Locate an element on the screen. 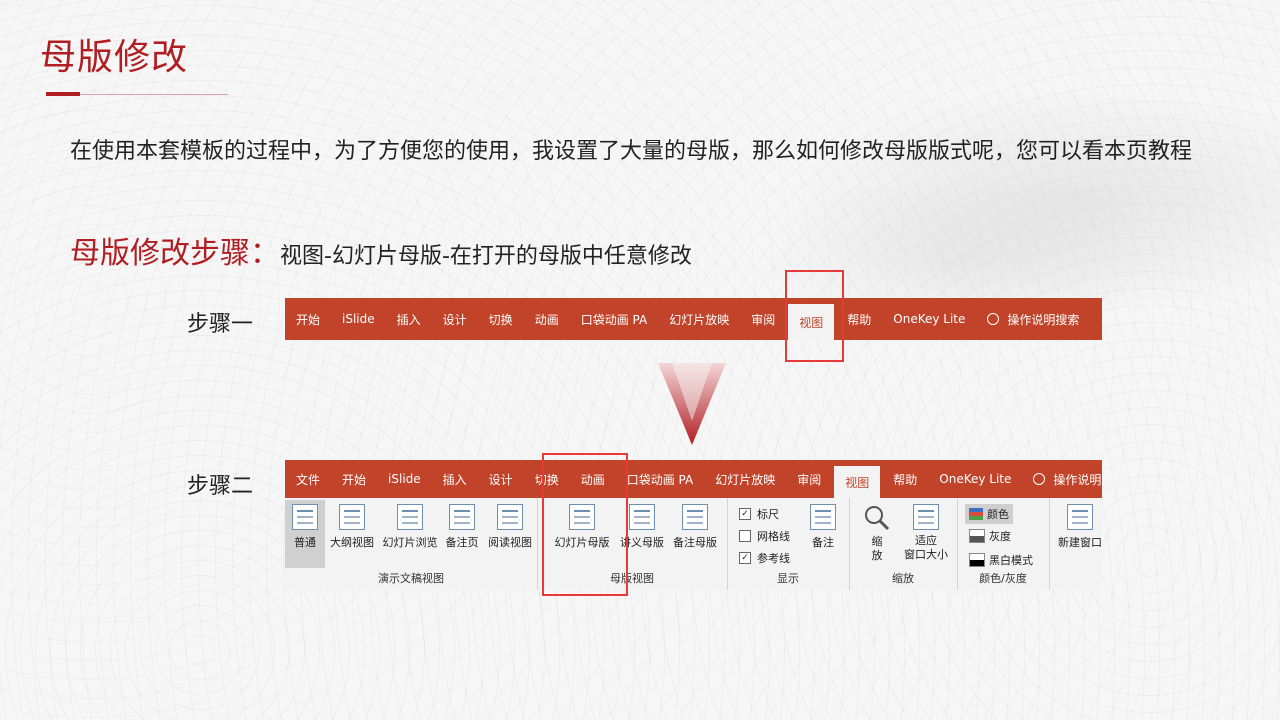  step2-label: 步骤二 is located at coordinates (220, 486).